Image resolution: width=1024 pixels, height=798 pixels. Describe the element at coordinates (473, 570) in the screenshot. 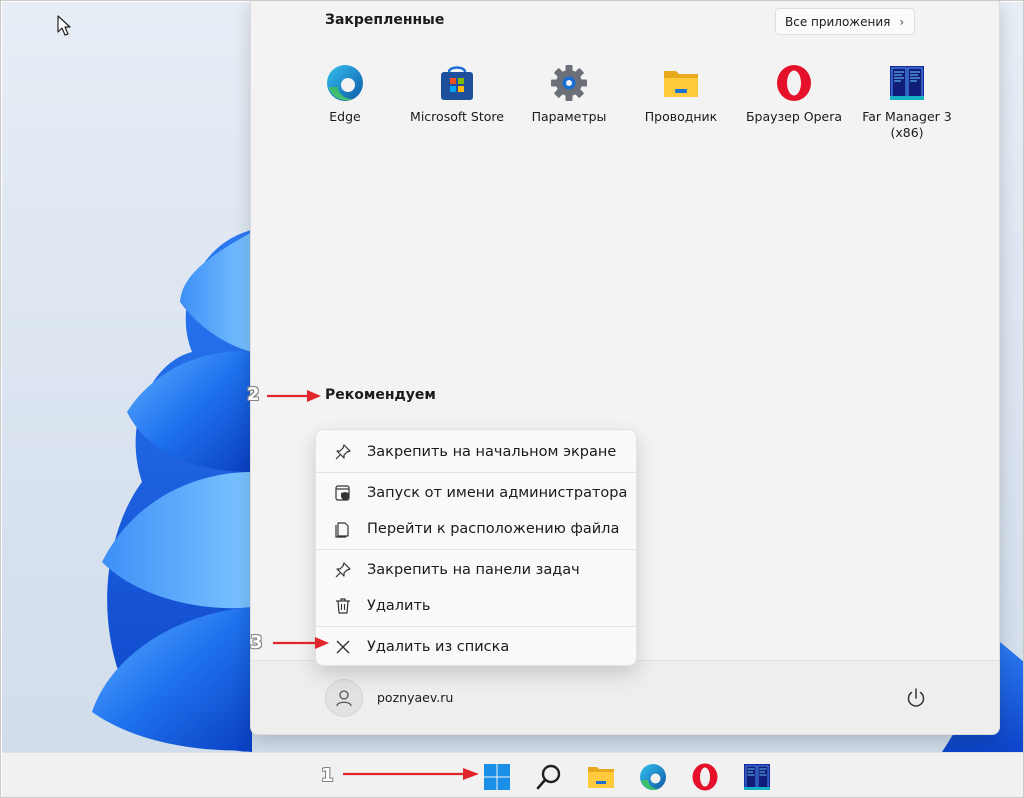

I see `context-item-label: Закрепить на панели задач` at that location.